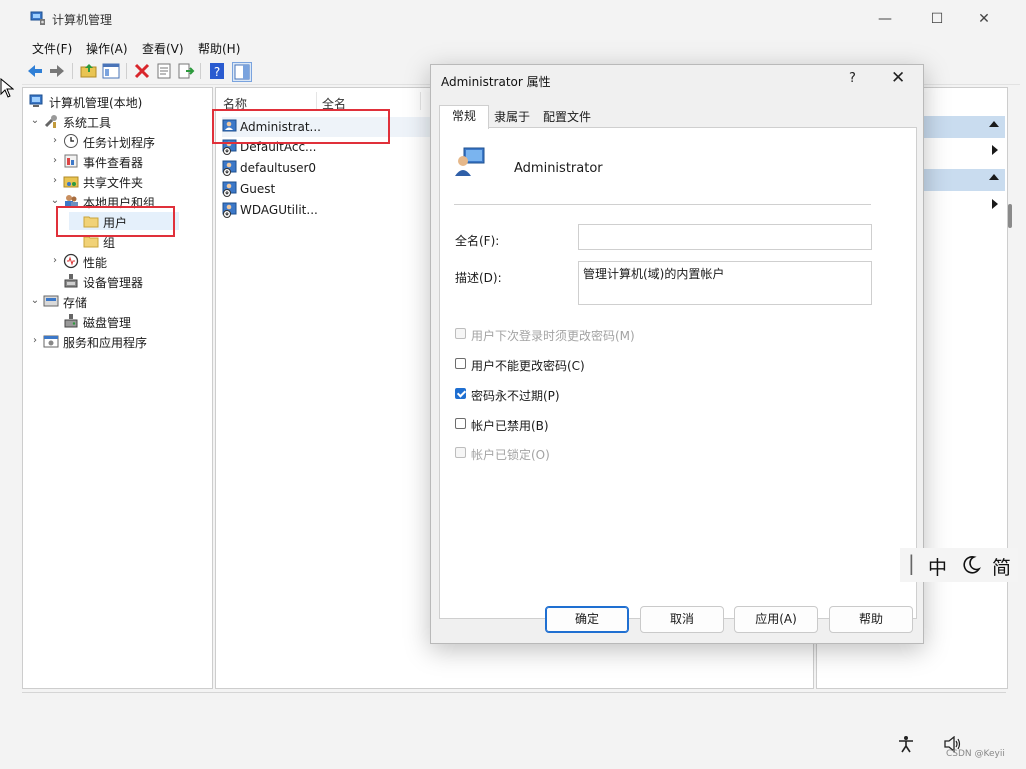 This screenshot has width=1026, height=769. Describe the element at coordinates (242, 72) in the screenshot. I see `action-pane-icon` at that location.